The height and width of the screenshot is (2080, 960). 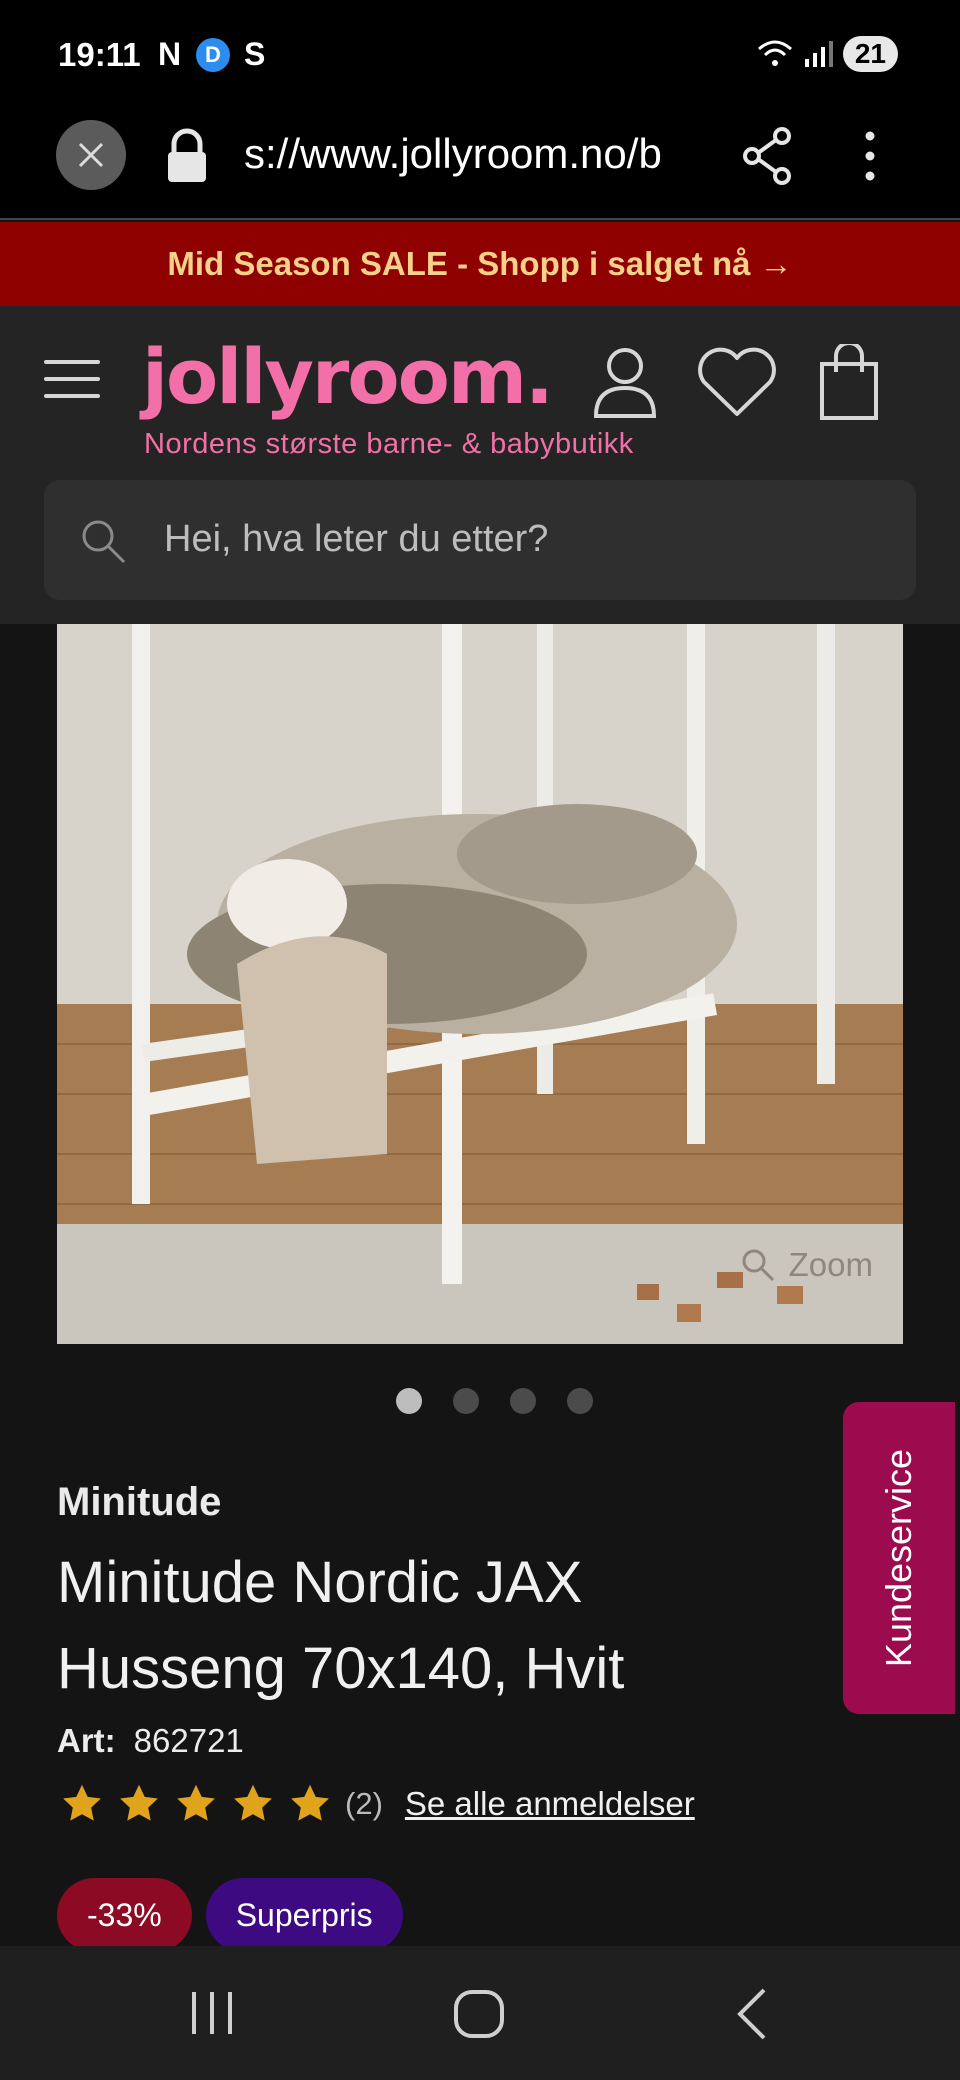 I want to click on all-reviews-link: Se alle anmeldelser, so click(x=550, y=1804).